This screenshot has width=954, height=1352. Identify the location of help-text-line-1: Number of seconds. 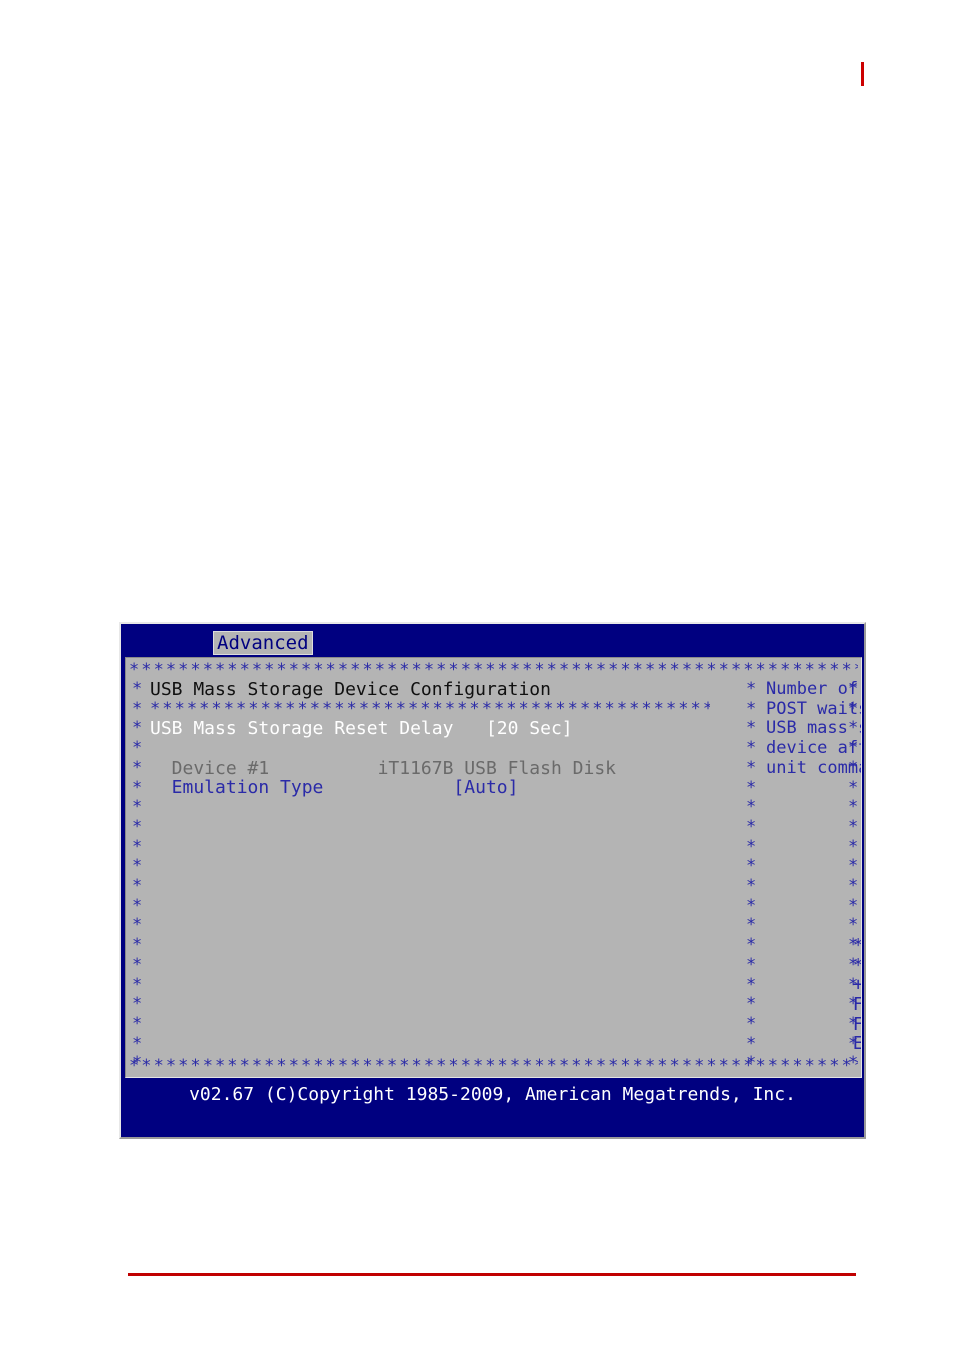
(812, 689).